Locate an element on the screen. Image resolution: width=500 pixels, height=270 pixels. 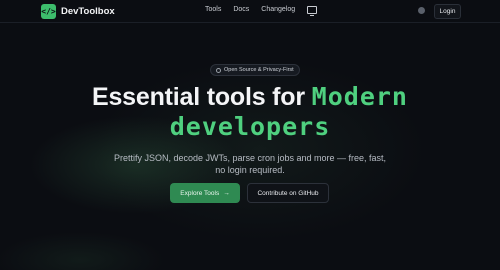
nav-link-docs: Docs is located at coordinates (241, 9).